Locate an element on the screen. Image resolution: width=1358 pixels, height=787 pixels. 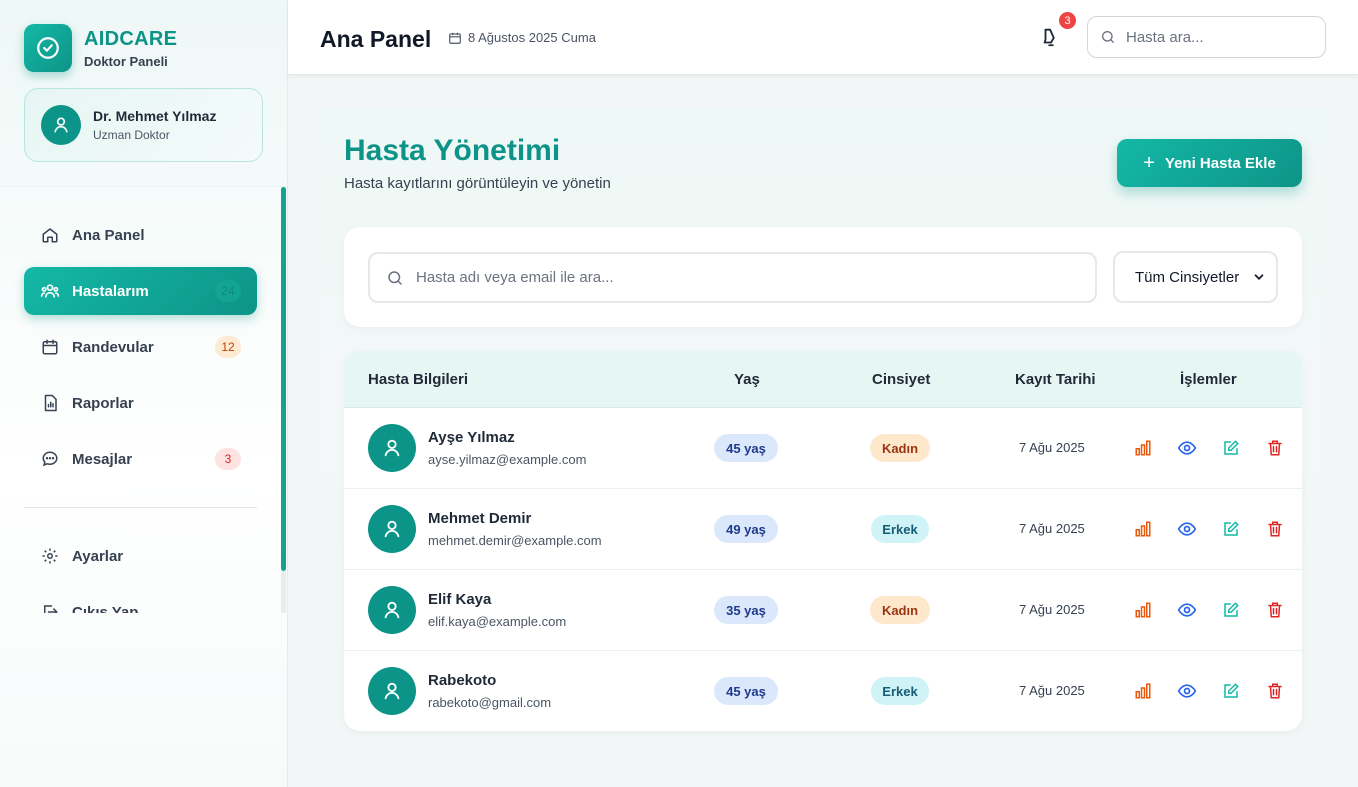
current-date-text: 8 Ağustos 2025 Cuma is located at coordinates (532, 37).